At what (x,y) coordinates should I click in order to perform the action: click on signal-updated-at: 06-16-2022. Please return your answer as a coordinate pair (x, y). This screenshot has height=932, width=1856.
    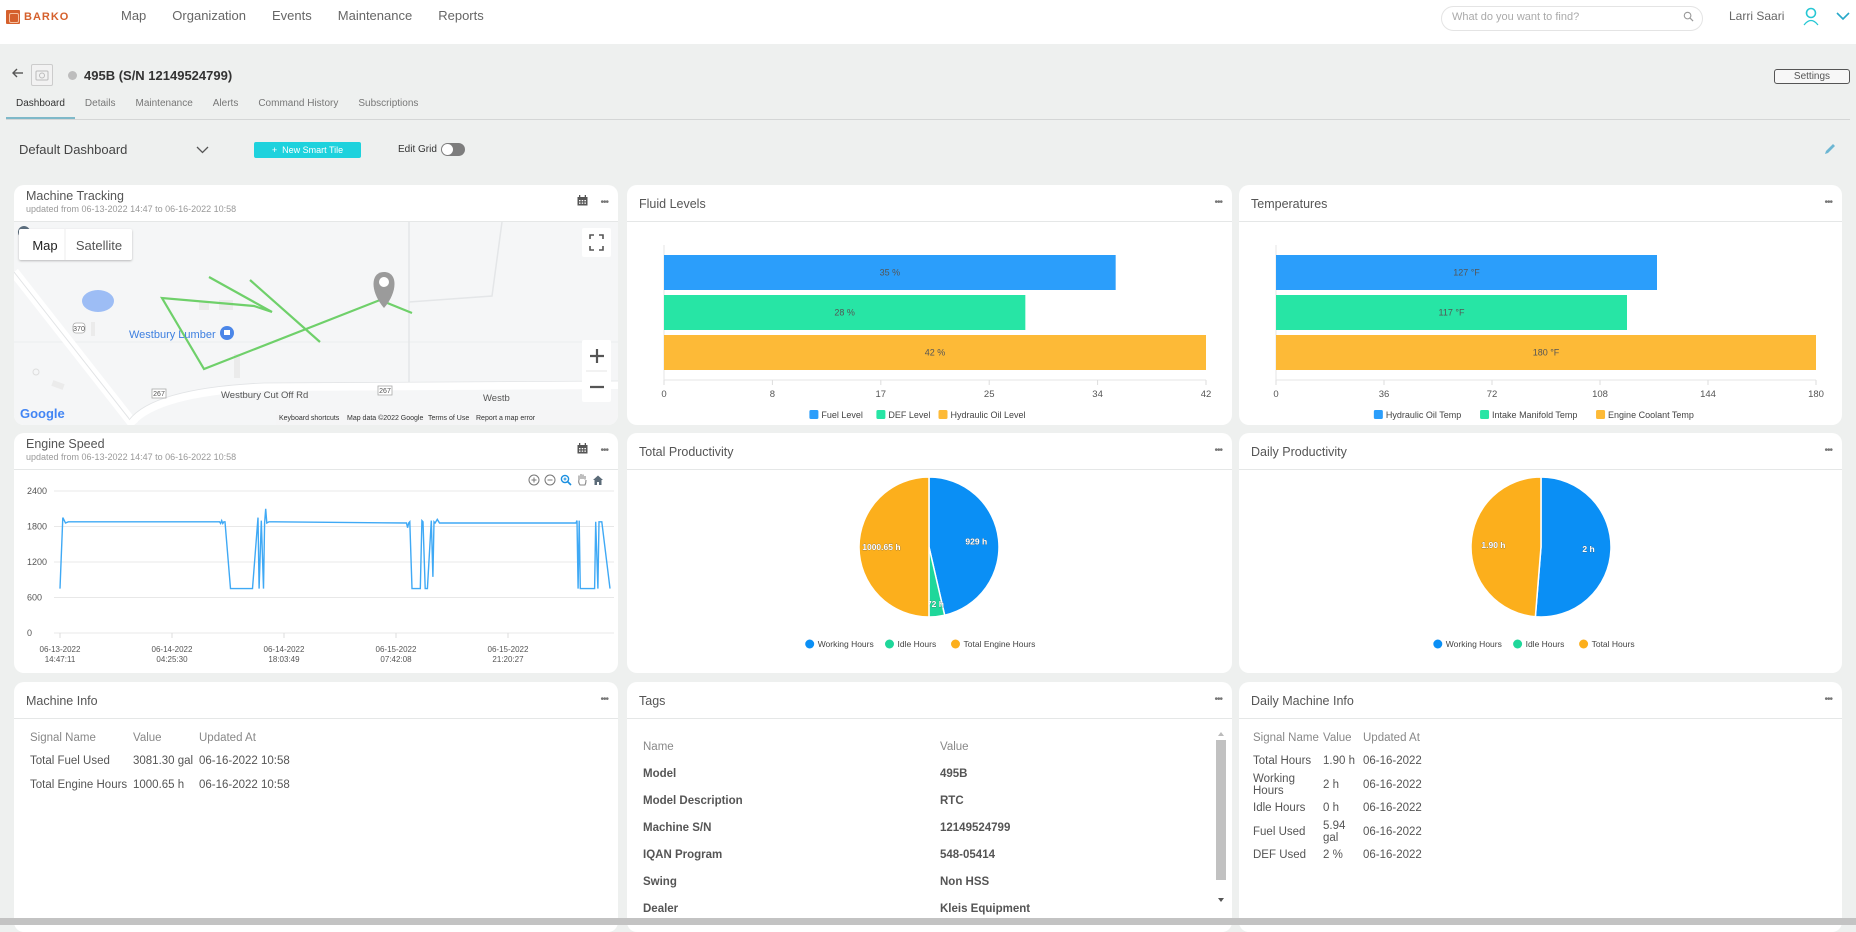
    Looking at the image, I should click on (1392, 855).